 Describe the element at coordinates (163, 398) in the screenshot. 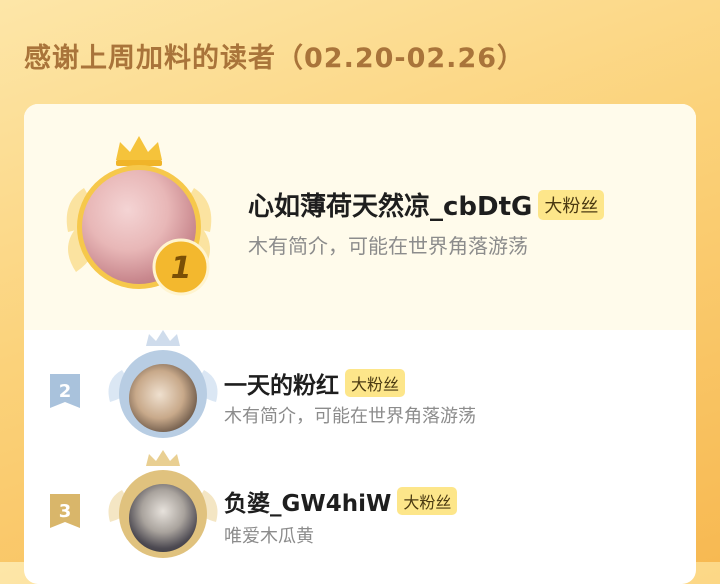

I see `reader-2-avatar` at that location.